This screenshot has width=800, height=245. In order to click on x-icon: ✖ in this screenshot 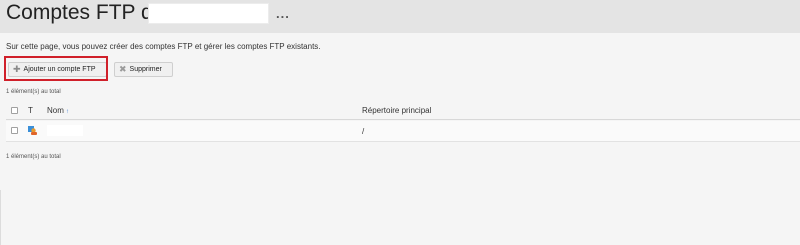, I will do `click(123, 69)`.